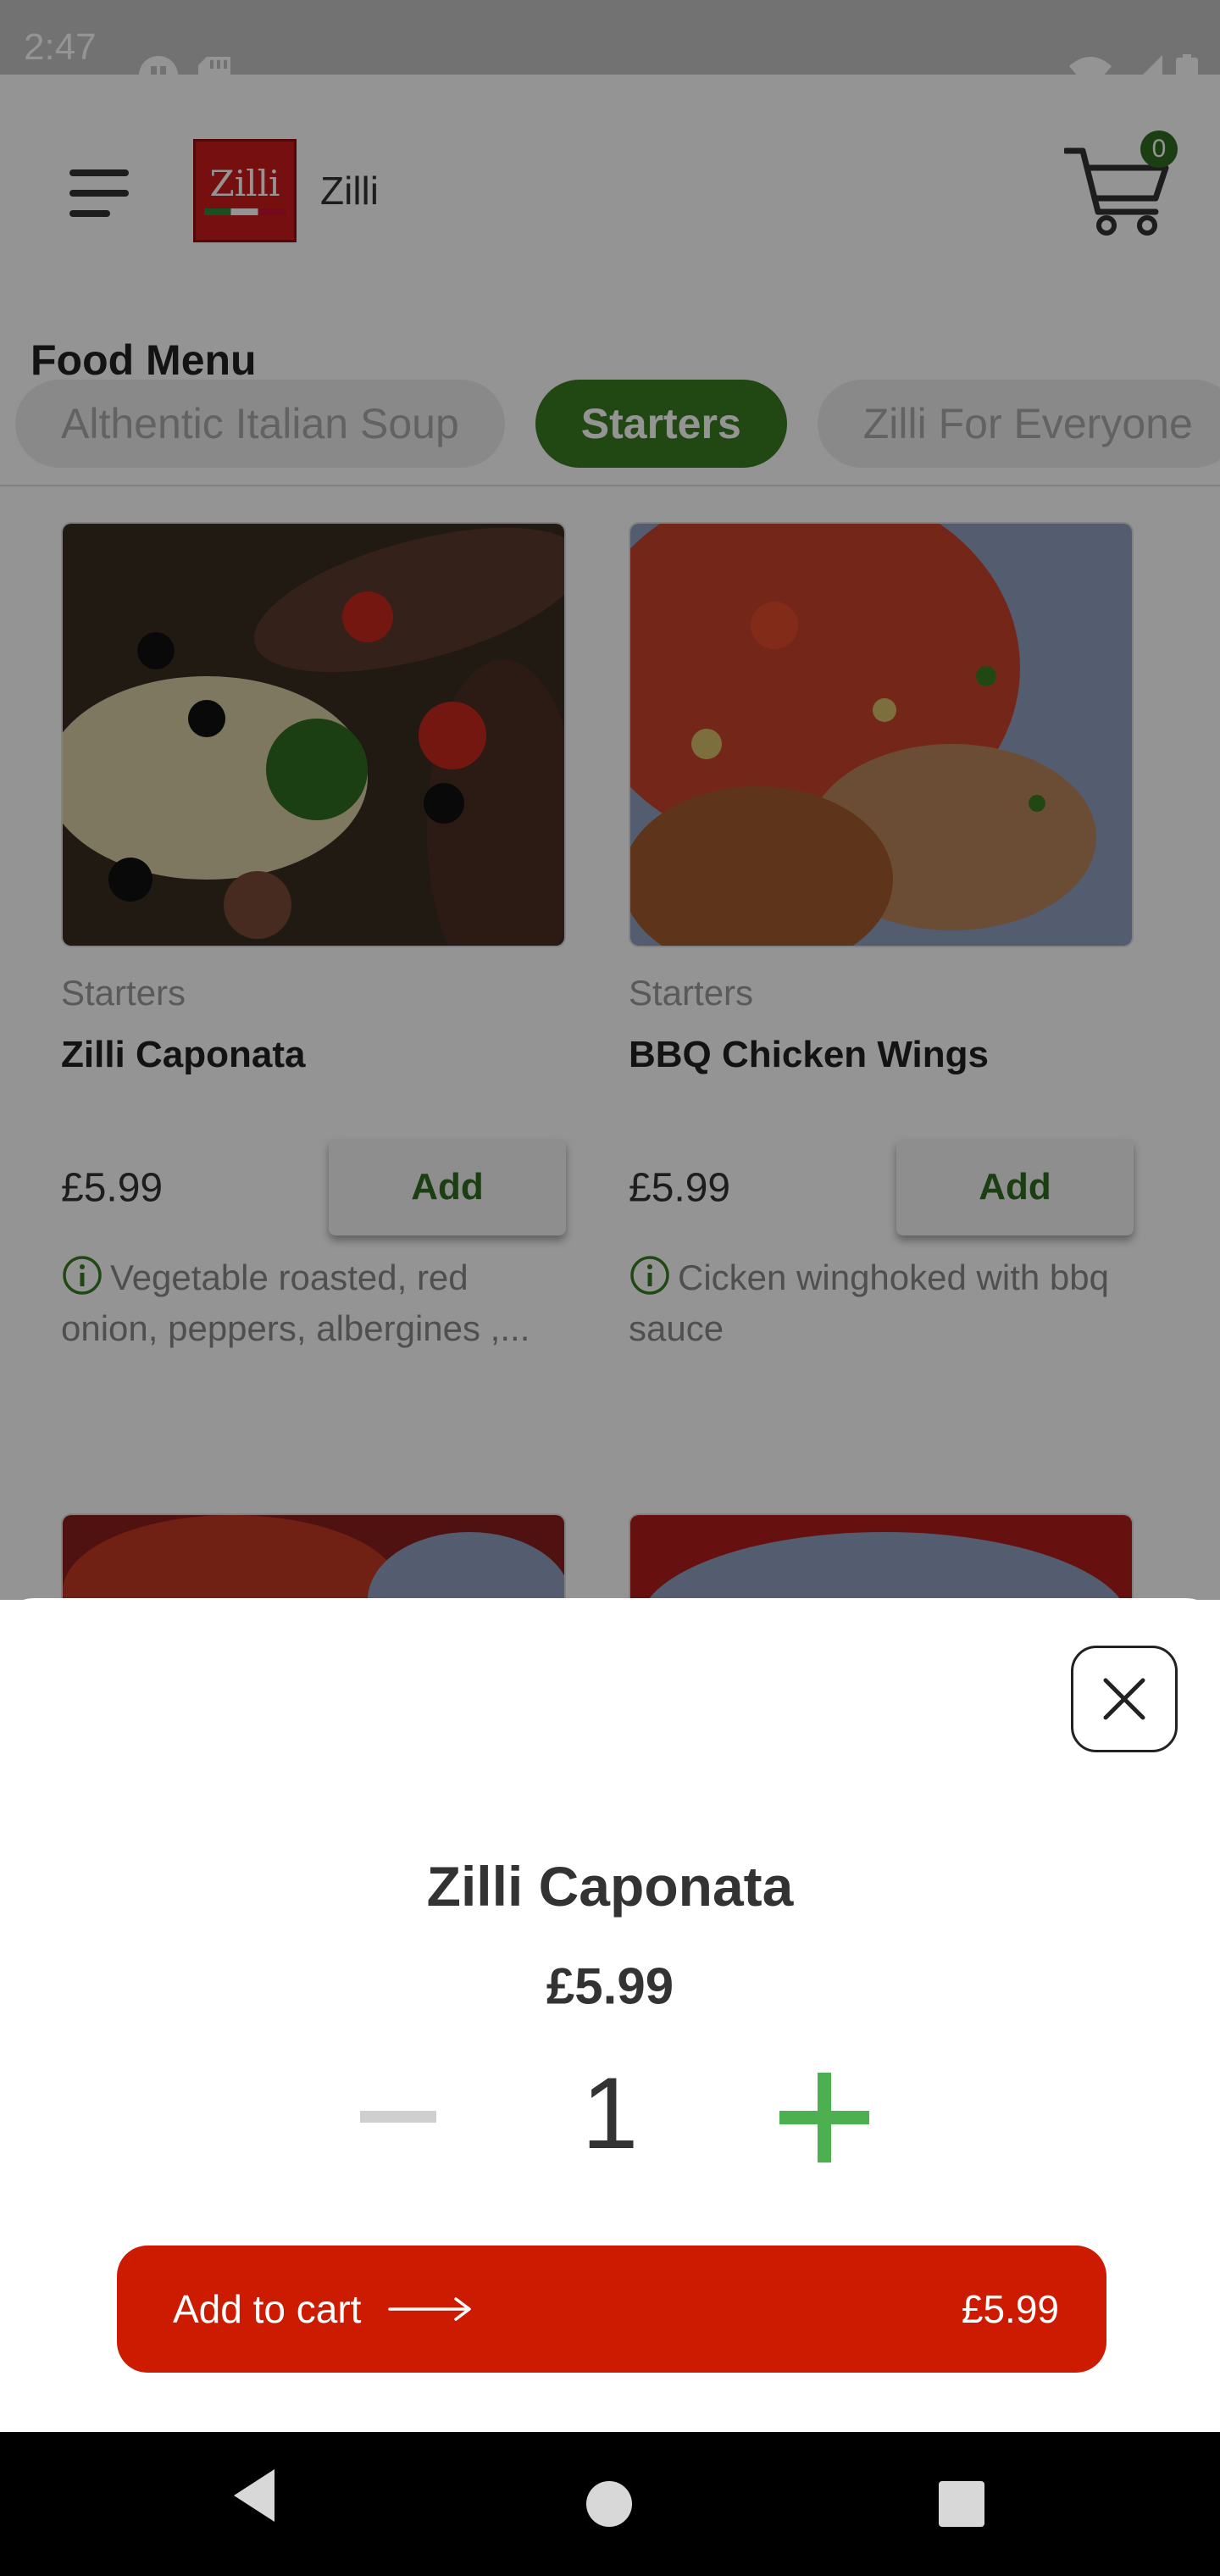  I want to click on close-icon, so click(1124, 1699).